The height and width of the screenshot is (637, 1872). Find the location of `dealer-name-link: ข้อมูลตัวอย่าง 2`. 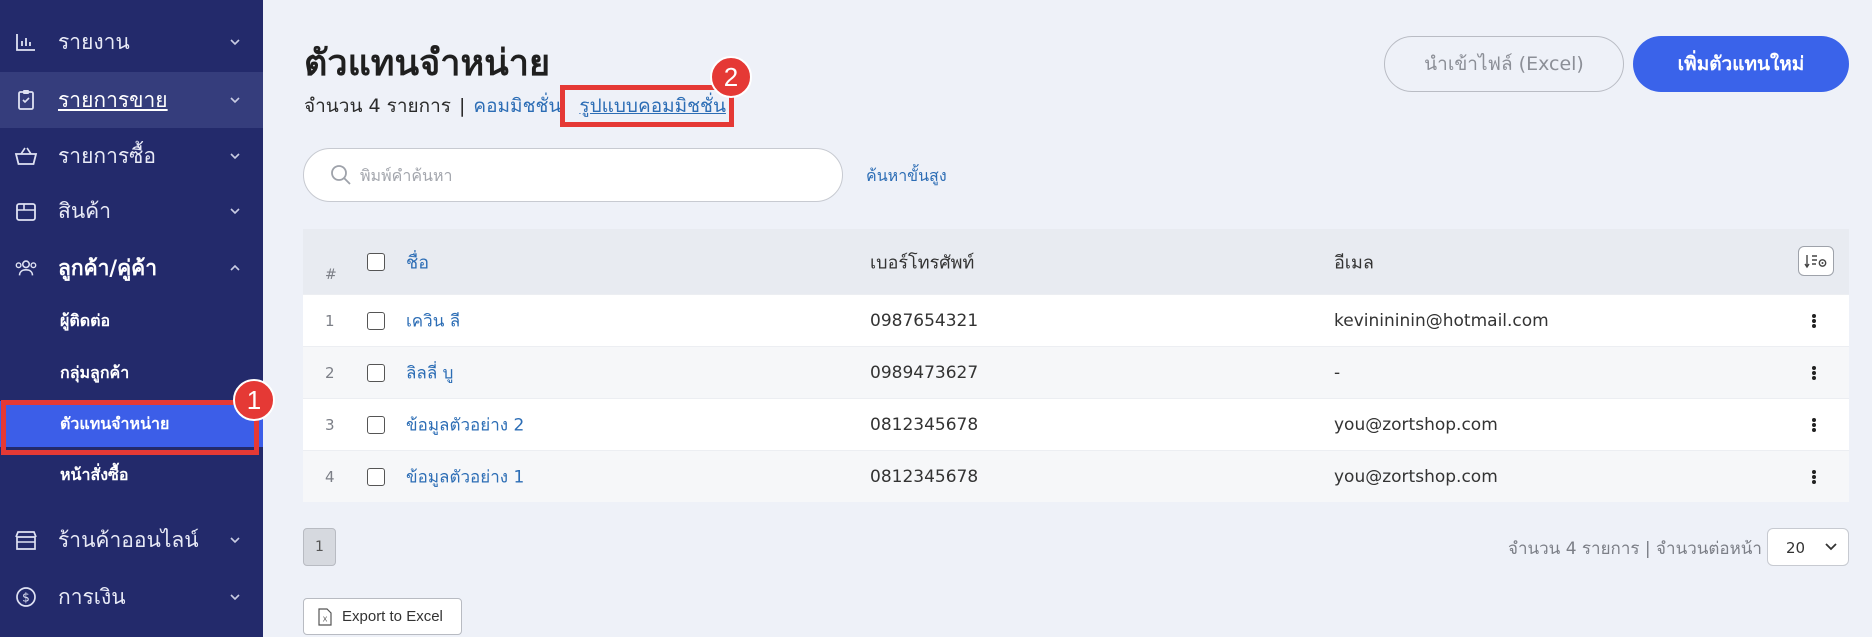

dealer-name-link: ข้อมูลตัวอย่าง 2 is located at coordinates (465, 424).